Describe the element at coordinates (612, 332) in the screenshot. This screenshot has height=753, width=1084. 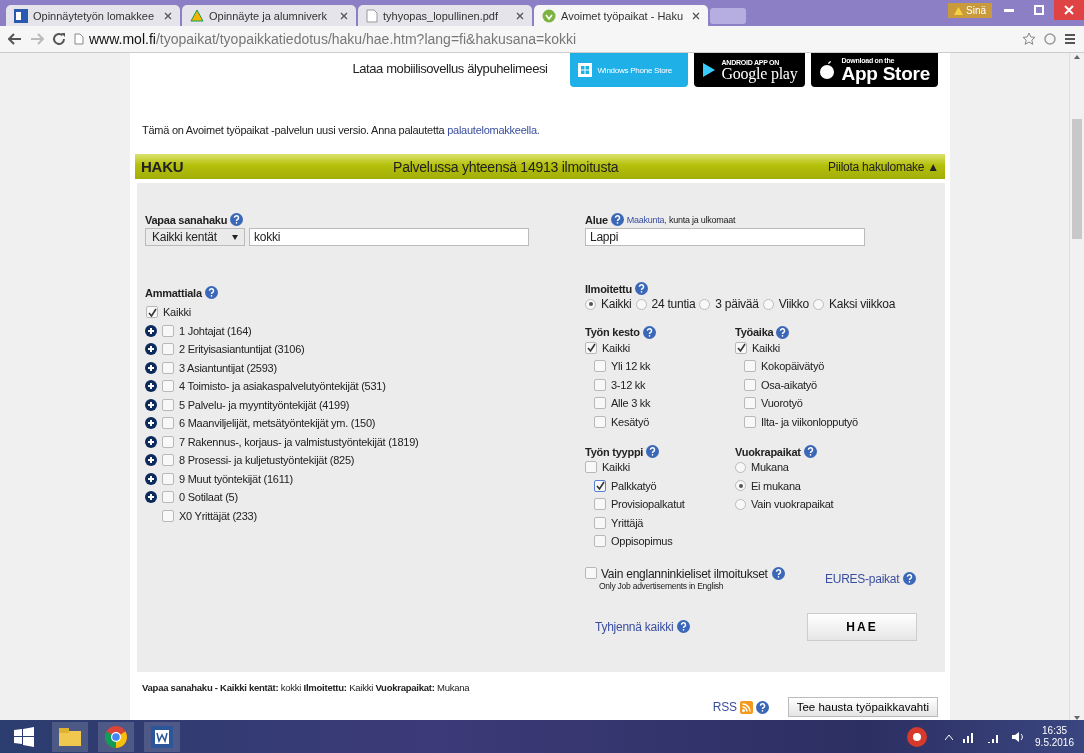
I see `field-label: Työn kesto` at that location.